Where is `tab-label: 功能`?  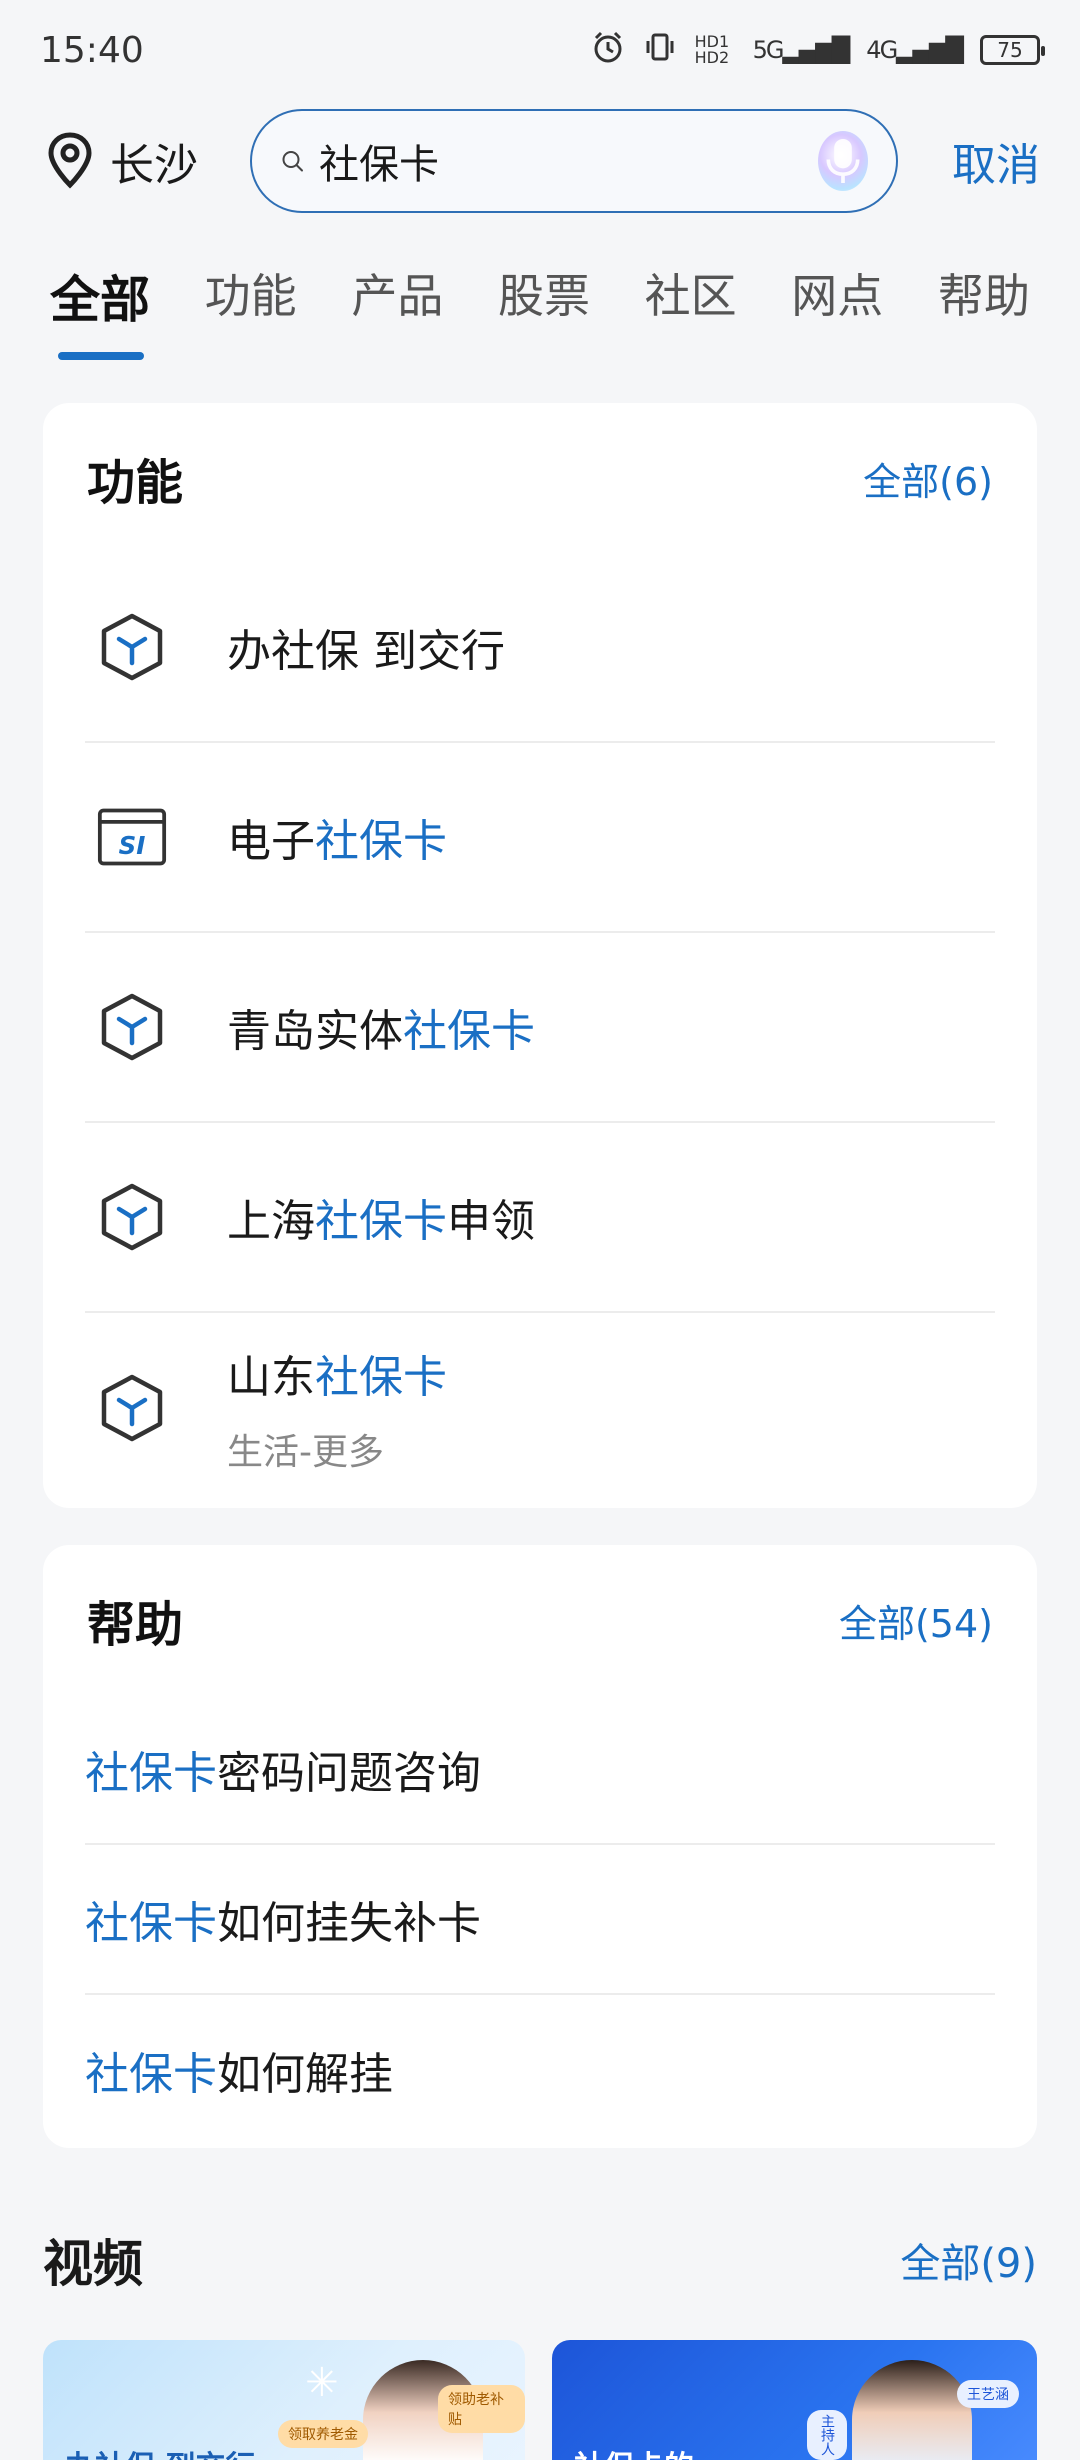 tab-label: 功能 is located at coordinates (250, 296).